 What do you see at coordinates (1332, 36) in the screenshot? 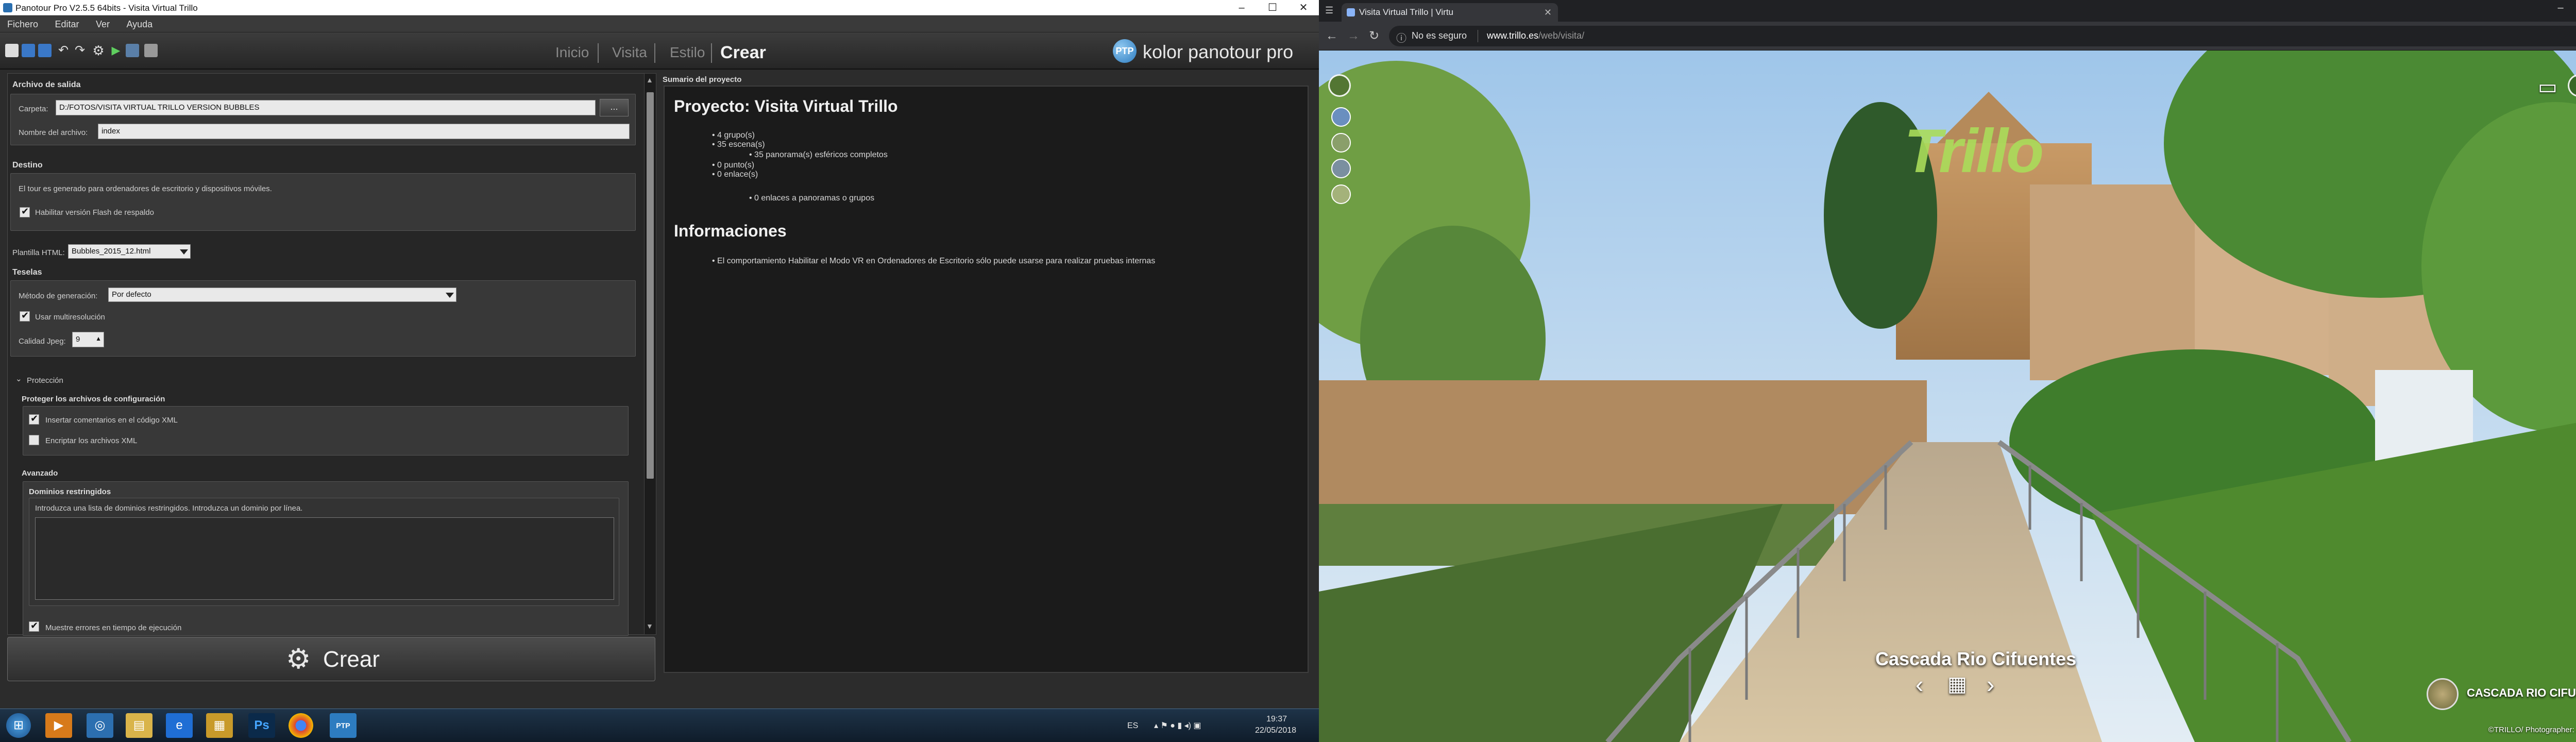
I see `back-icon: ←` at bounding box center [1332, 36].